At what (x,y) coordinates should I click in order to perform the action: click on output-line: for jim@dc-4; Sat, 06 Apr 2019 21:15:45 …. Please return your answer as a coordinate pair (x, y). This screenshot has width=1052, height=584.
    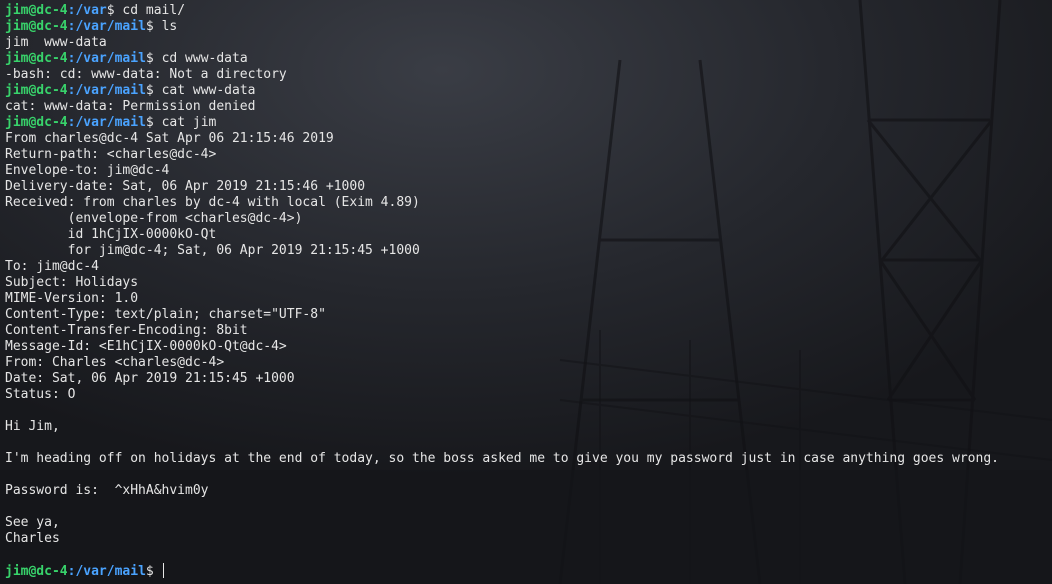
    Looking at the image, I should click on (212, 250).